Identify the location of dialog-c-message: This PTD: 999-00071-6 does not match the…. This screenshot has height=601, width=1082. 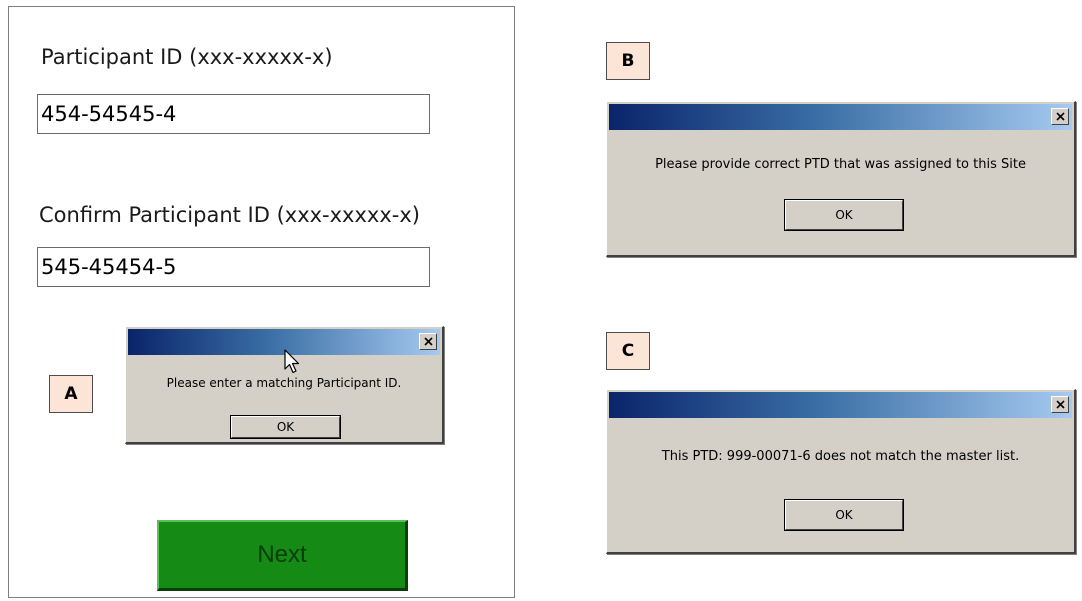
(840, 456).